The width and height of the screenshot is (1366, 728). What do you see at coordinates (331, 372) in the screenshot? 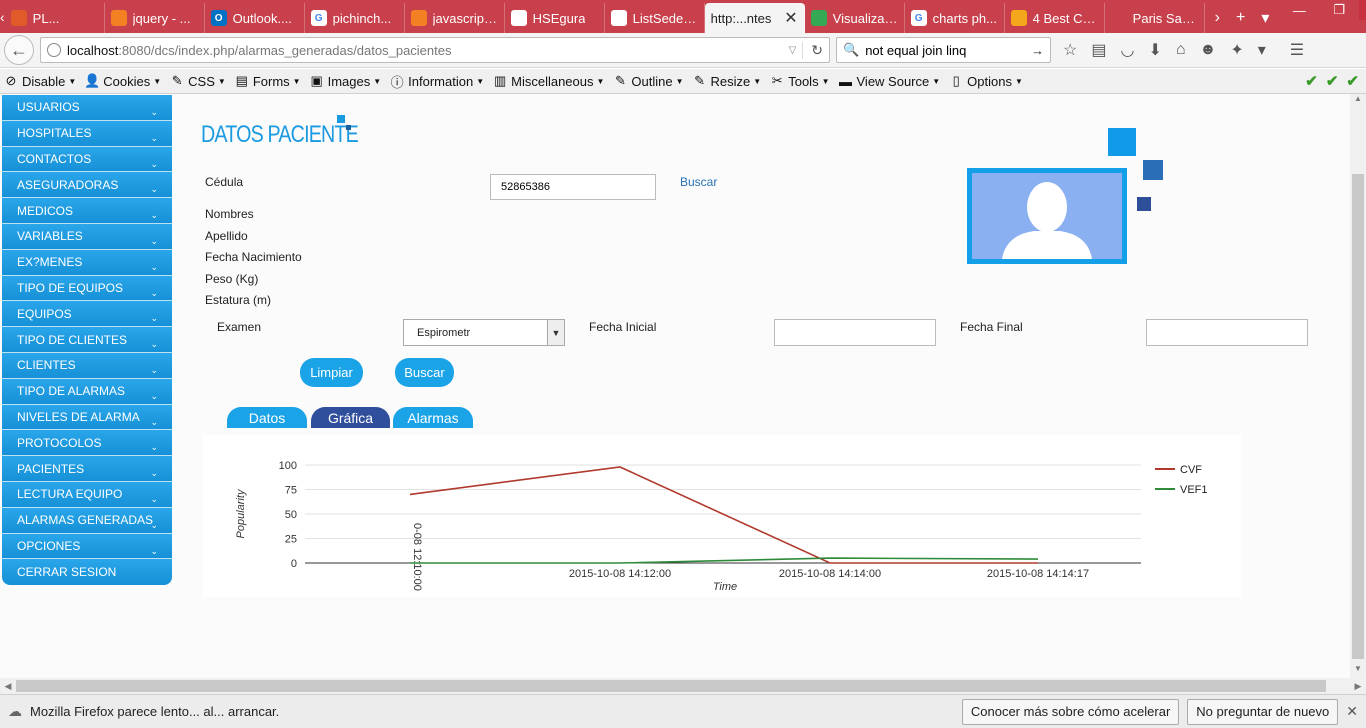
I see `limpiar-button: Limpiar` at bounding box center [331, 372].